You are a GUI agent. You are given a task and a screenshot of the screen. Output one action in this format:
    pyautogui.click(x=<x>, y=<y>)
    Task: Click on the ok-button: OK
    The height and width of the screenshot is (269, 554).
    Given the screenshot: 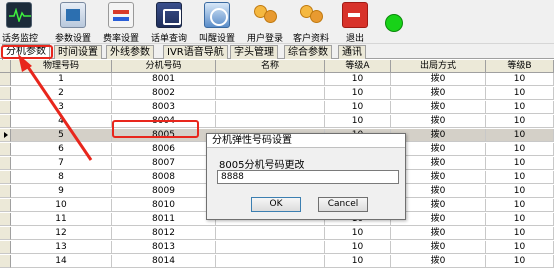 What is the action you would take?
    pyautogui.click(x=276, y=204)
    